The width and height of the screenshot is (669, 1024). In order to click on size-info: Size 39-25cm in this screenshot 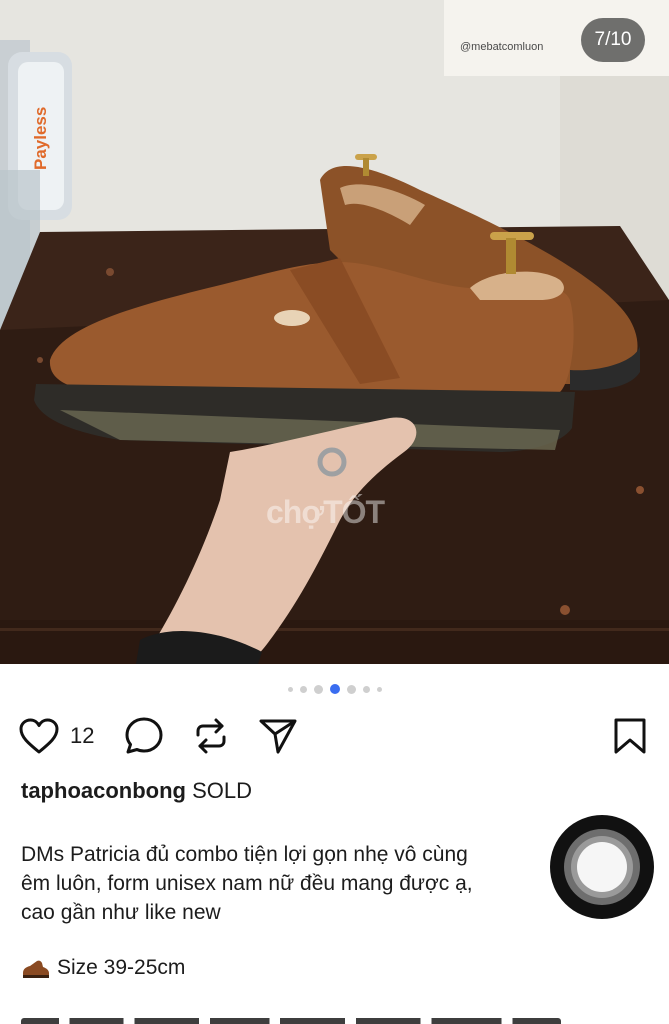, I will do `click(103, 968)`.